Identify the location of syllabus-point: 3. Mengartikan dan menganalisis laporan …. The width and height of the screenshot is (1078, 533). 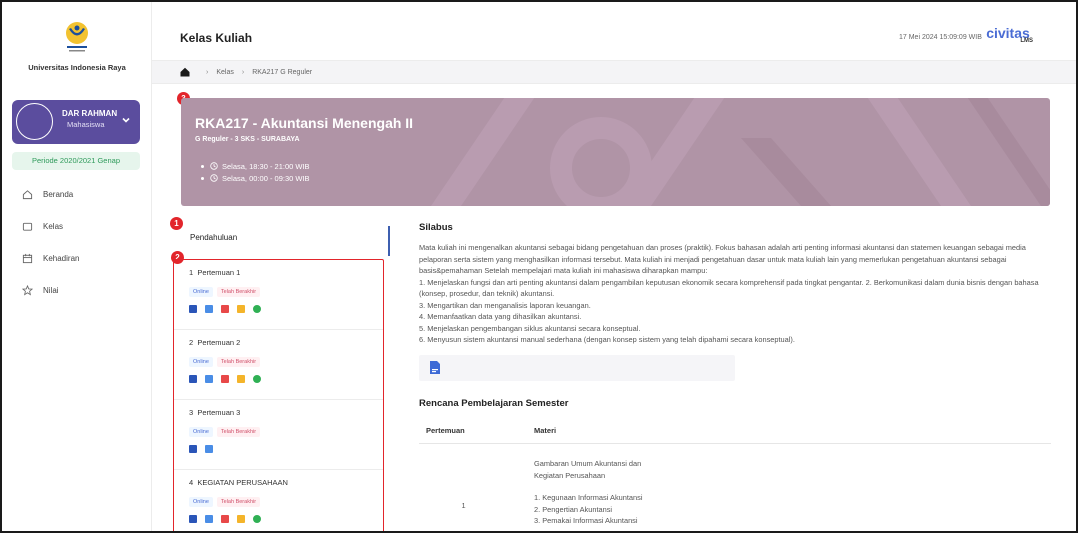
(505, 305).